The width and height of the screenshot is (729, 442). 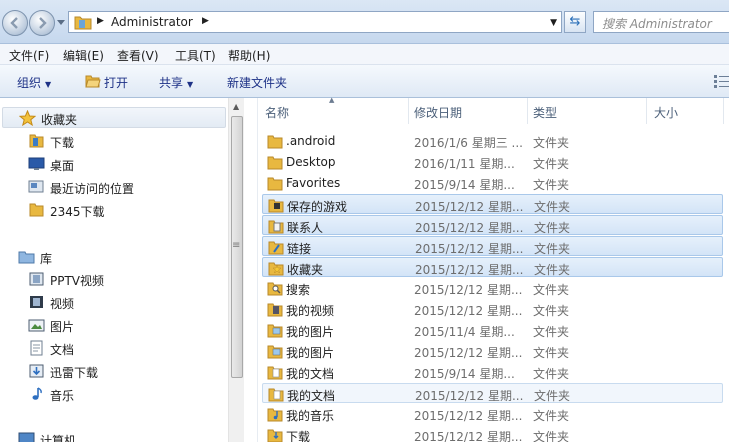 What do you see at coordinates (335, 111) in the screenshot?
I see `column-header-name: 名称` at bounding box center [335, 111].